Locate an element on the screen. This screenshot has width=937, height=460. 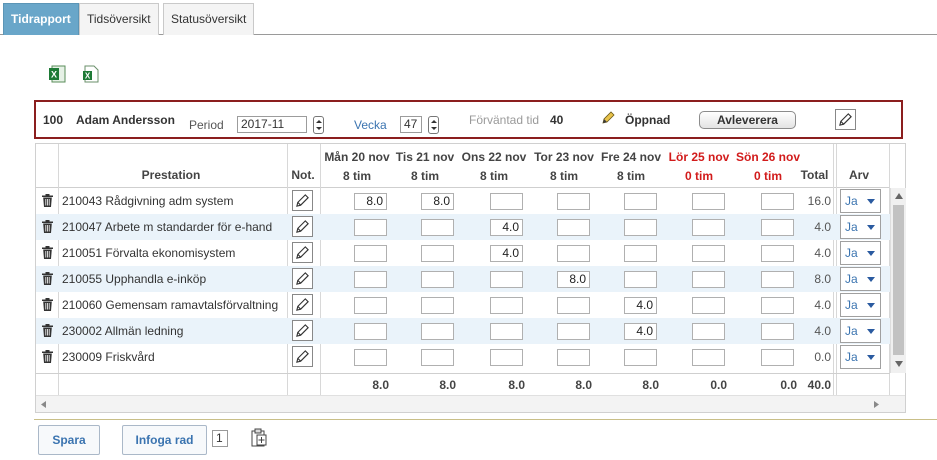
submit-button: Avleverera is located at coordinates (747, 120).